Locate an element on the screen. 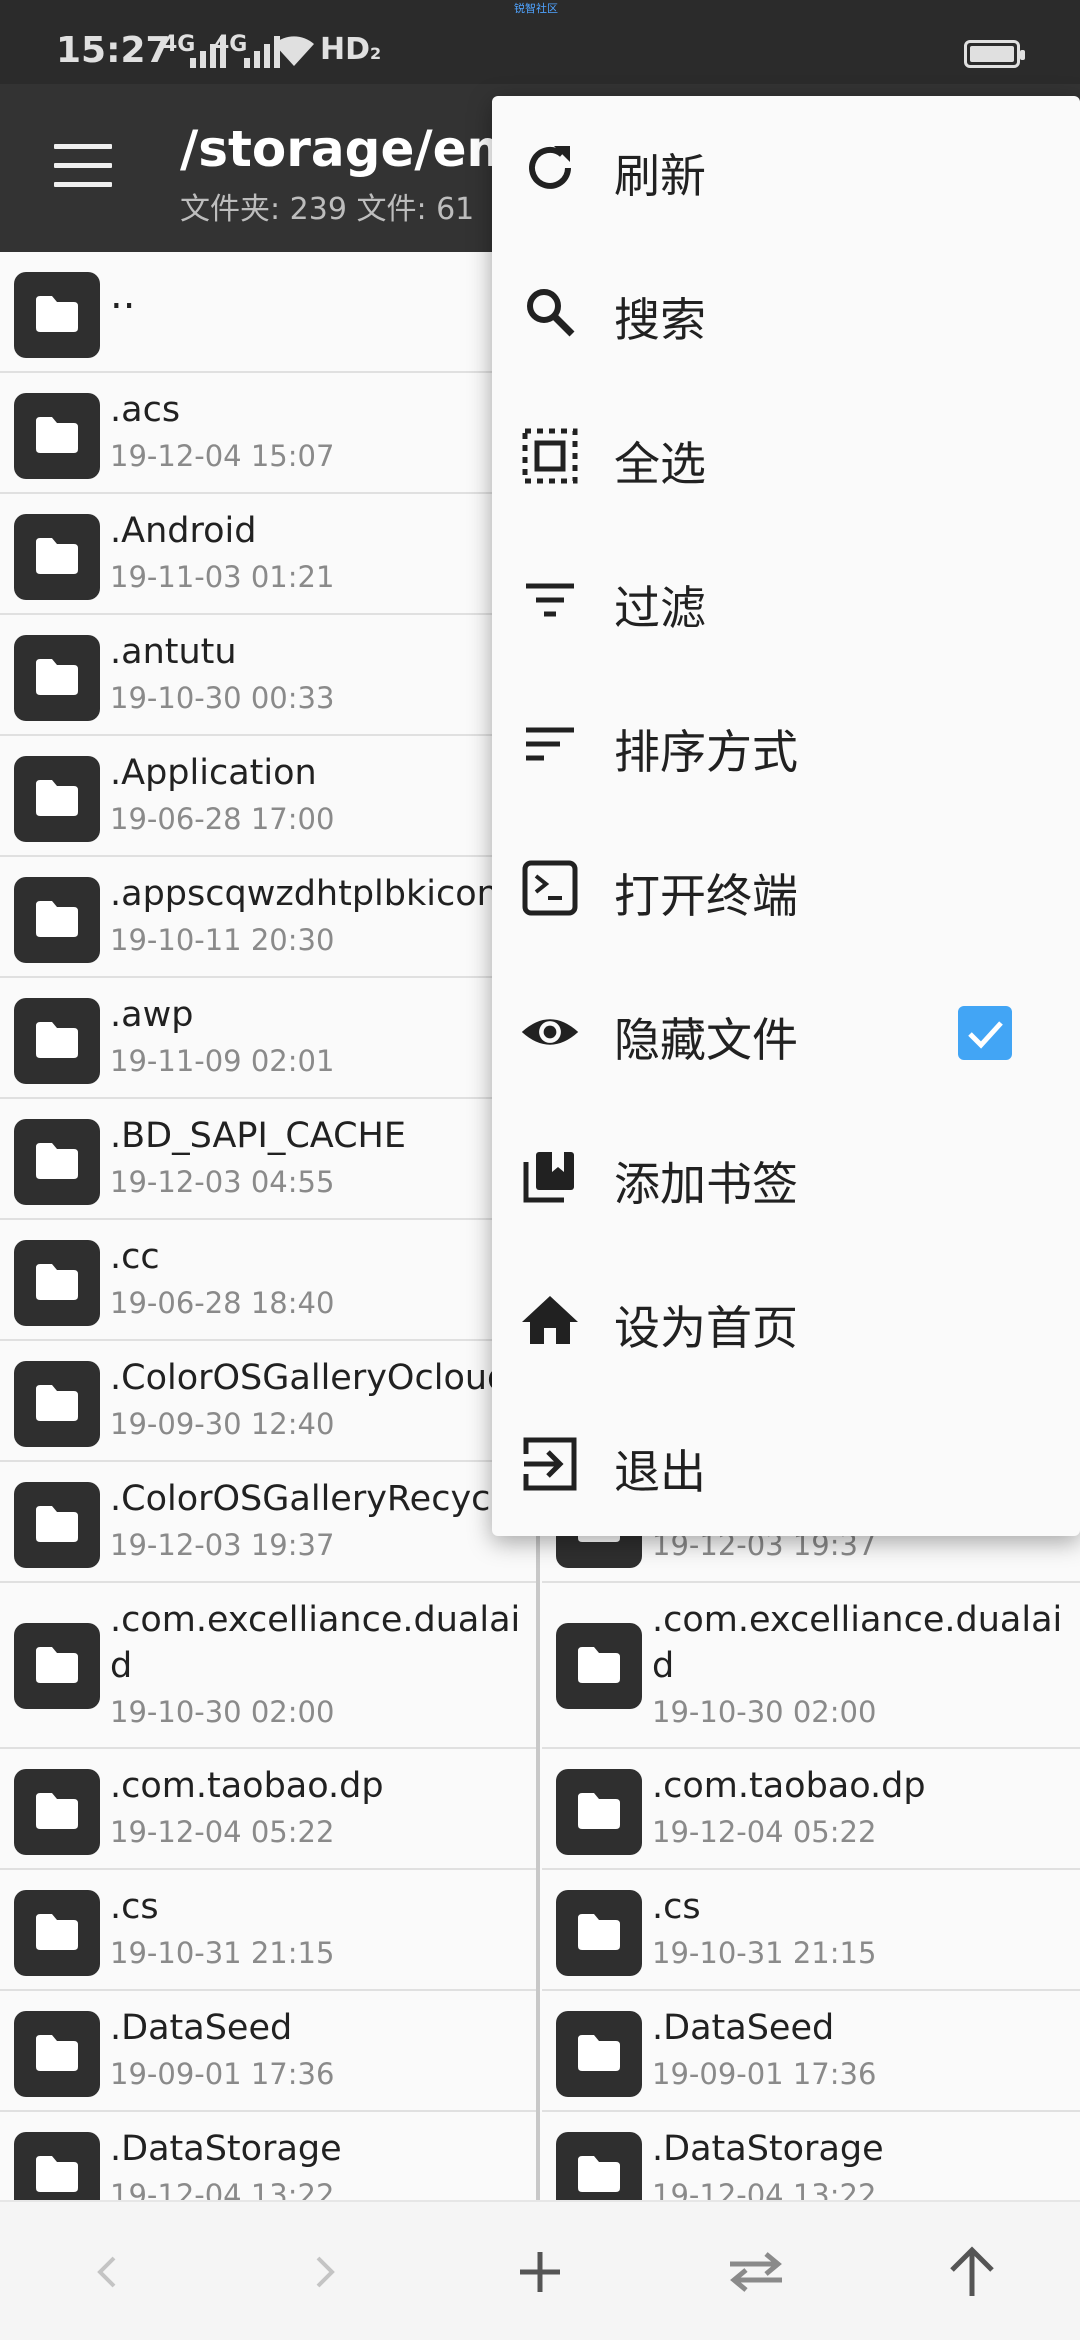 The image size is (1080, 2340). menu-label: 添加书签 is located at coordinates (706, 1184).